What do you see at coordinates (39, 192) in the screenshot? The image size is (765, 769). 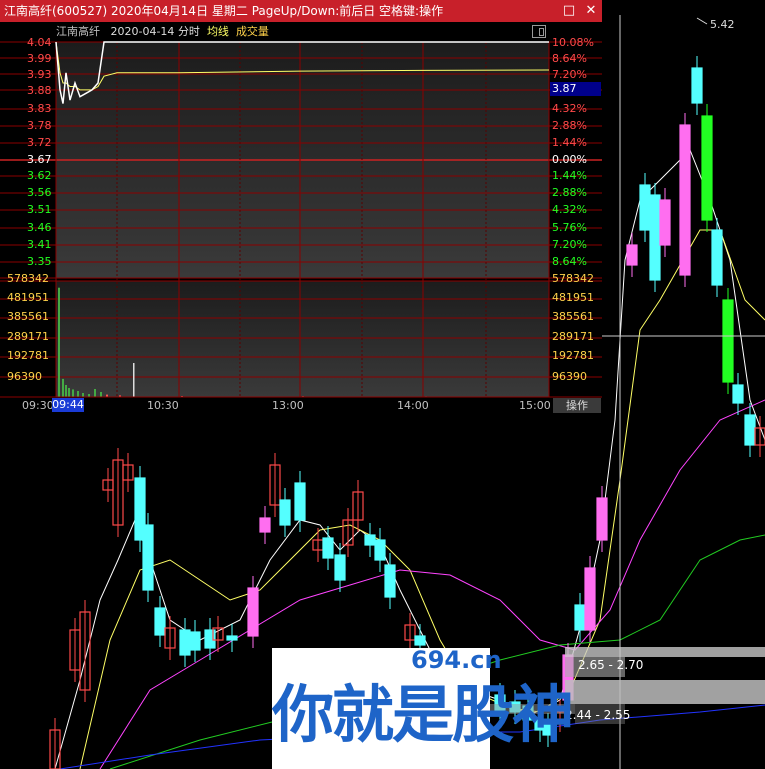 I see `price-axis-label: 3.56` at bounding box center [39, 192].